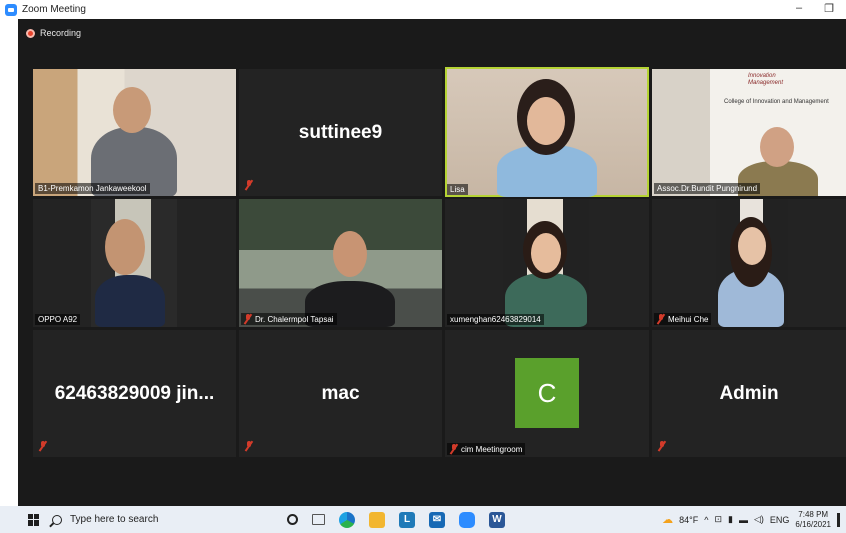  What do you see at coordinates (57, 519) in the screenshot?
I see `search-icon` at bounding box center [57, 519].